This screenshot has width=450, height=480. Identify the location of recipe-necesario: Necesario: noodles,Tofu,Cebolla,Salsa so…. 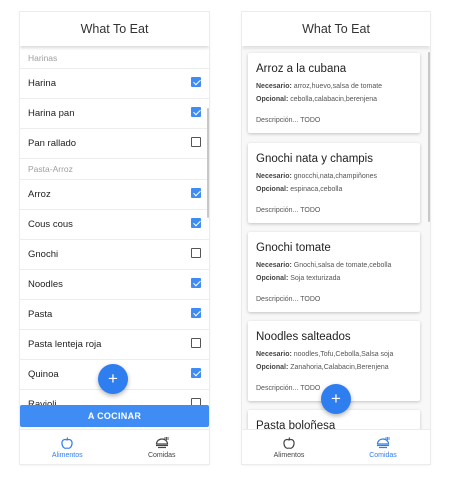
(324, 354).